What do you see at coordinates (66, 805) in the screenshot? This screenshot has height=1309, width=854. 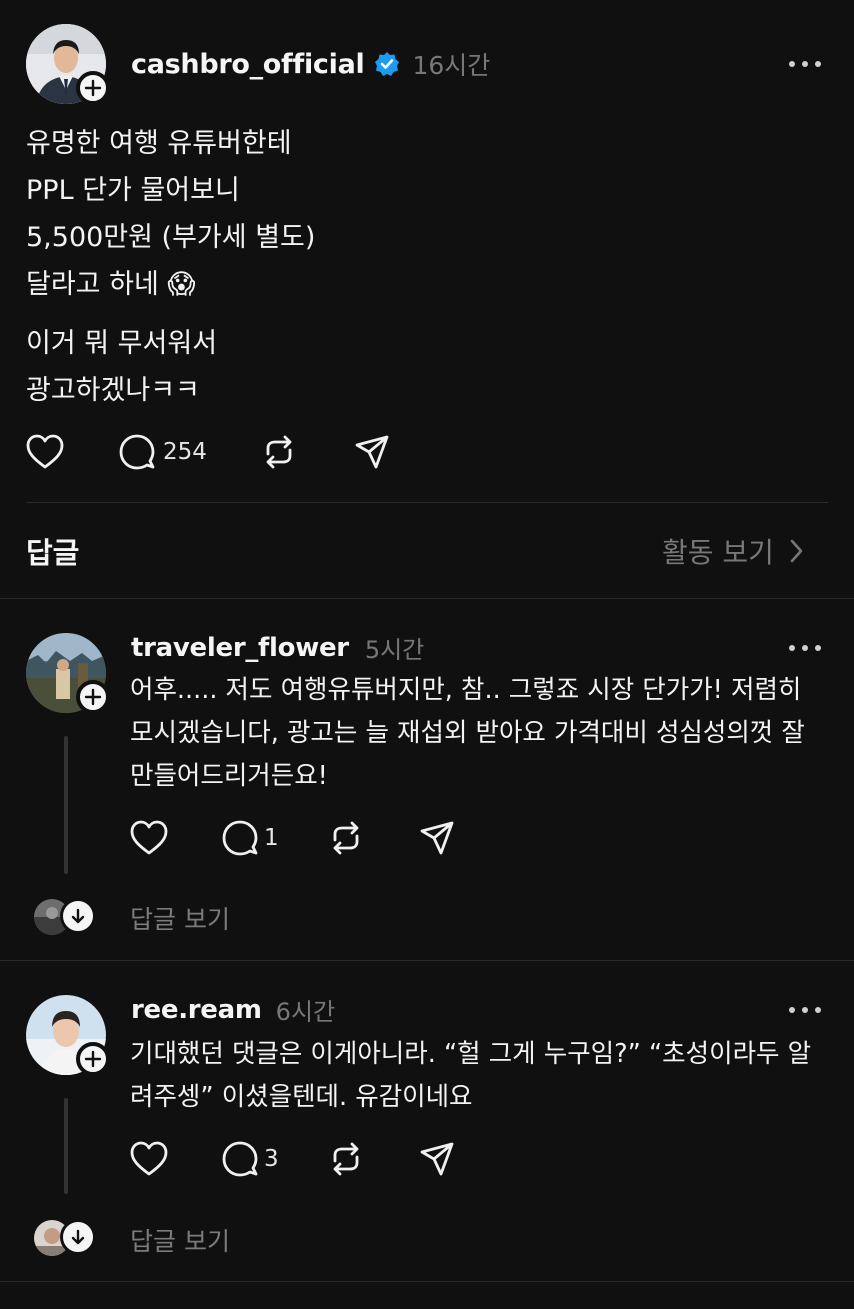 I see `reply1-thread-line` at bounding box center [66, 805].